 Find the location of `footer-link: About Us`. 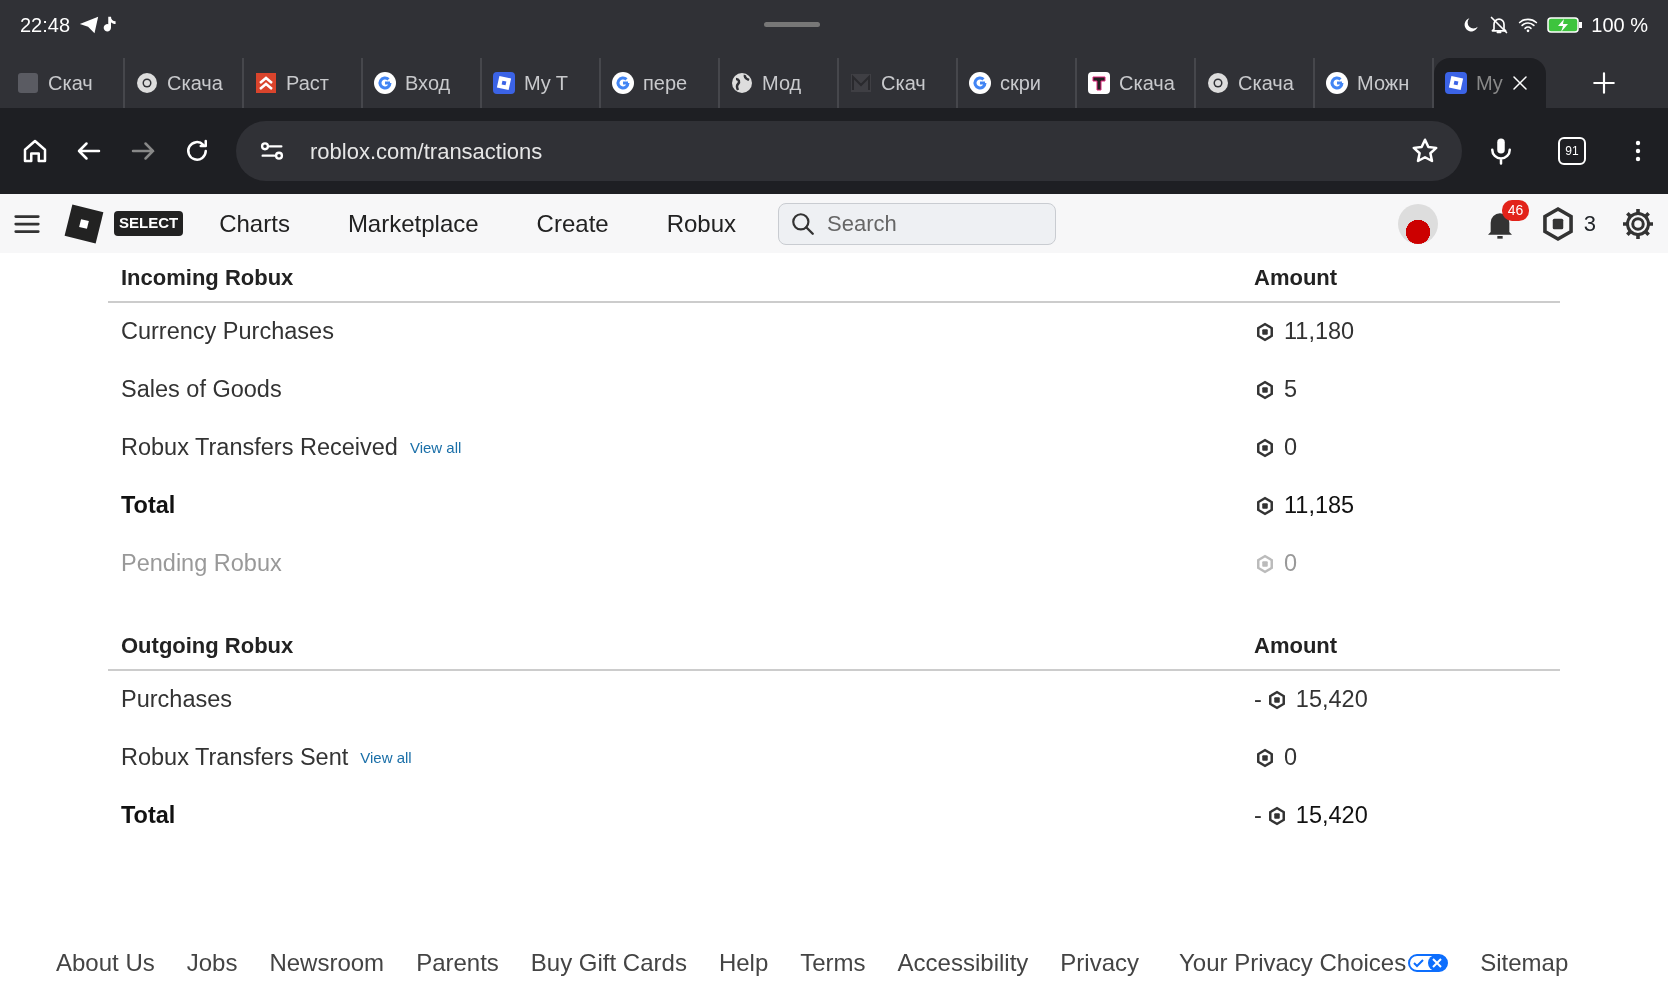

footer-link: About Us is located at coordinates (105, 963).